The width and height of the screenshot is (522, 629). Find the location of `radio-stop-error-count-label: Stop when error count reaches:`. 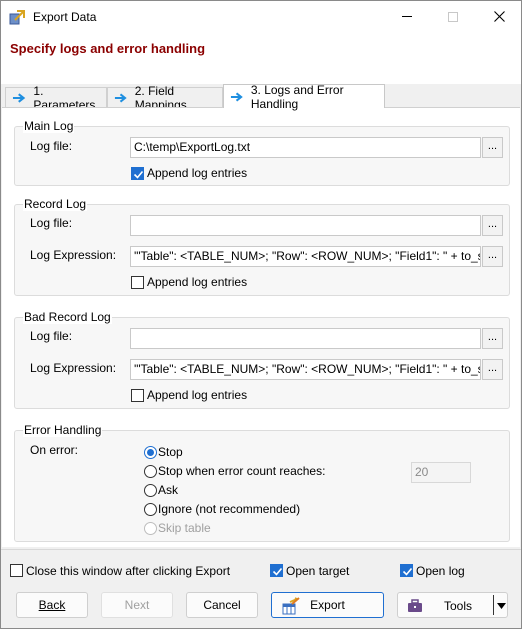

radio-stop-error-count-label: Stop when error count reaches: is located at coordinates (242, 471).